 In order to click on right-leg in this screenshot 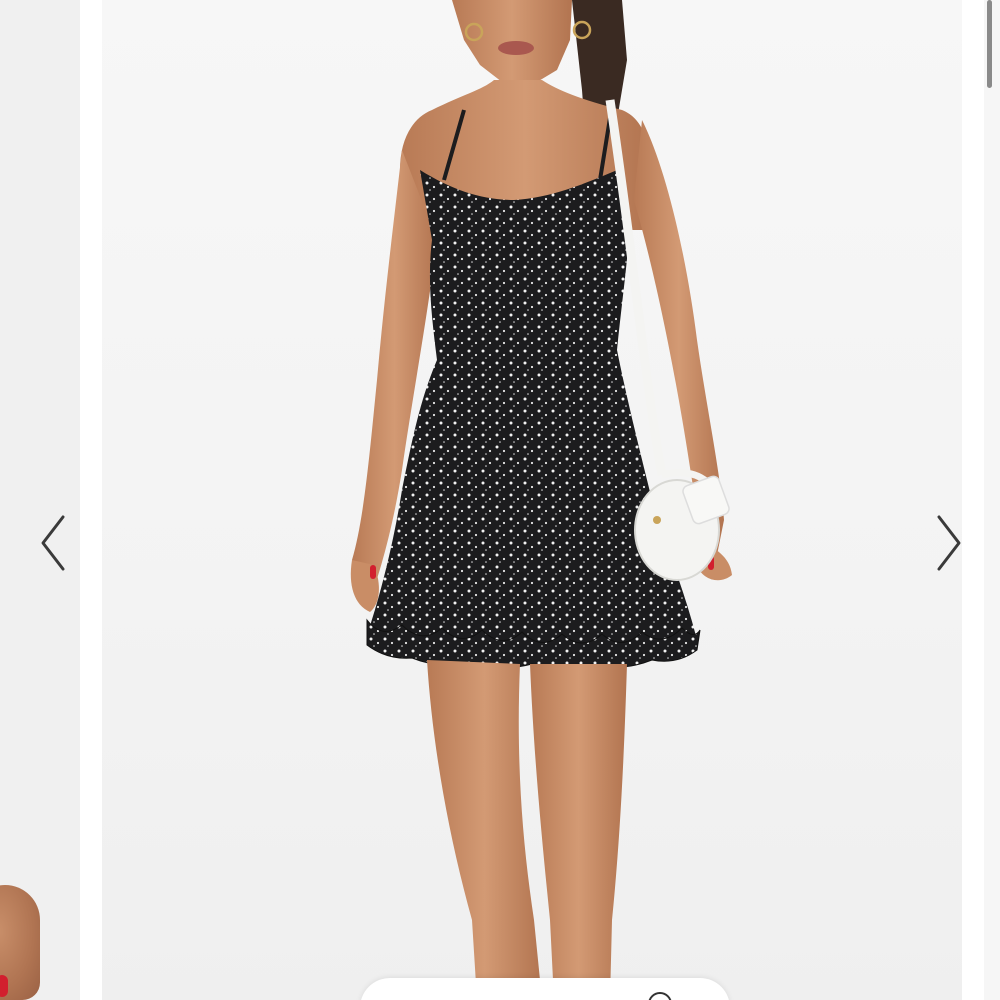, I will do `click(578, 832)`.